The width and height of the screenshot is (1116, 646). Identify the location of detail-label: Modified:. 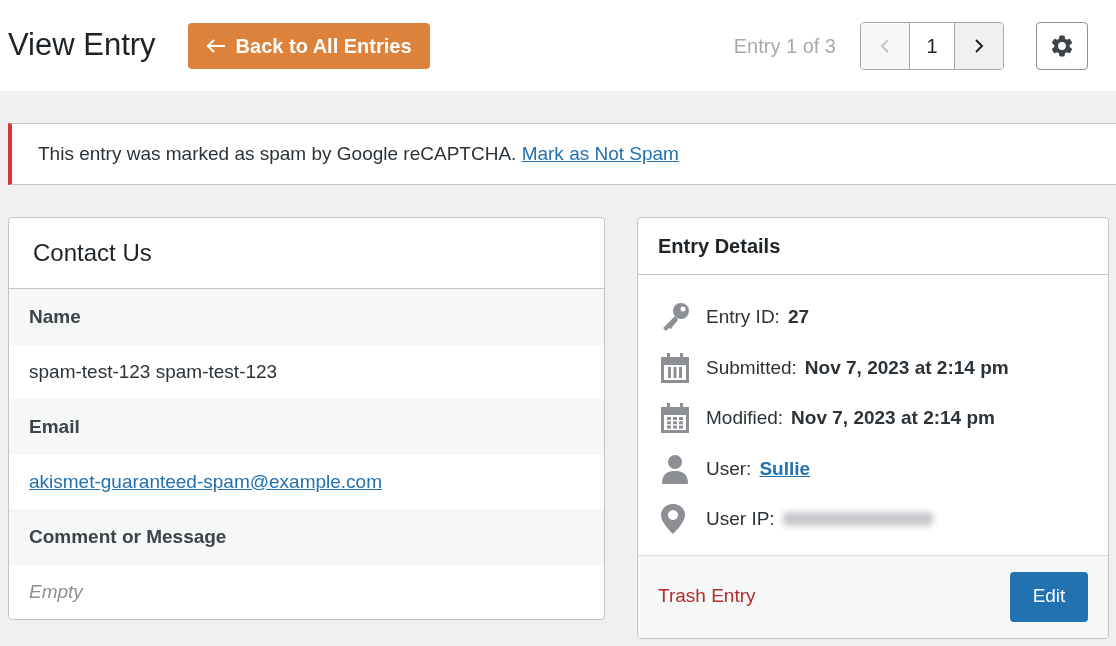
(745, 418).